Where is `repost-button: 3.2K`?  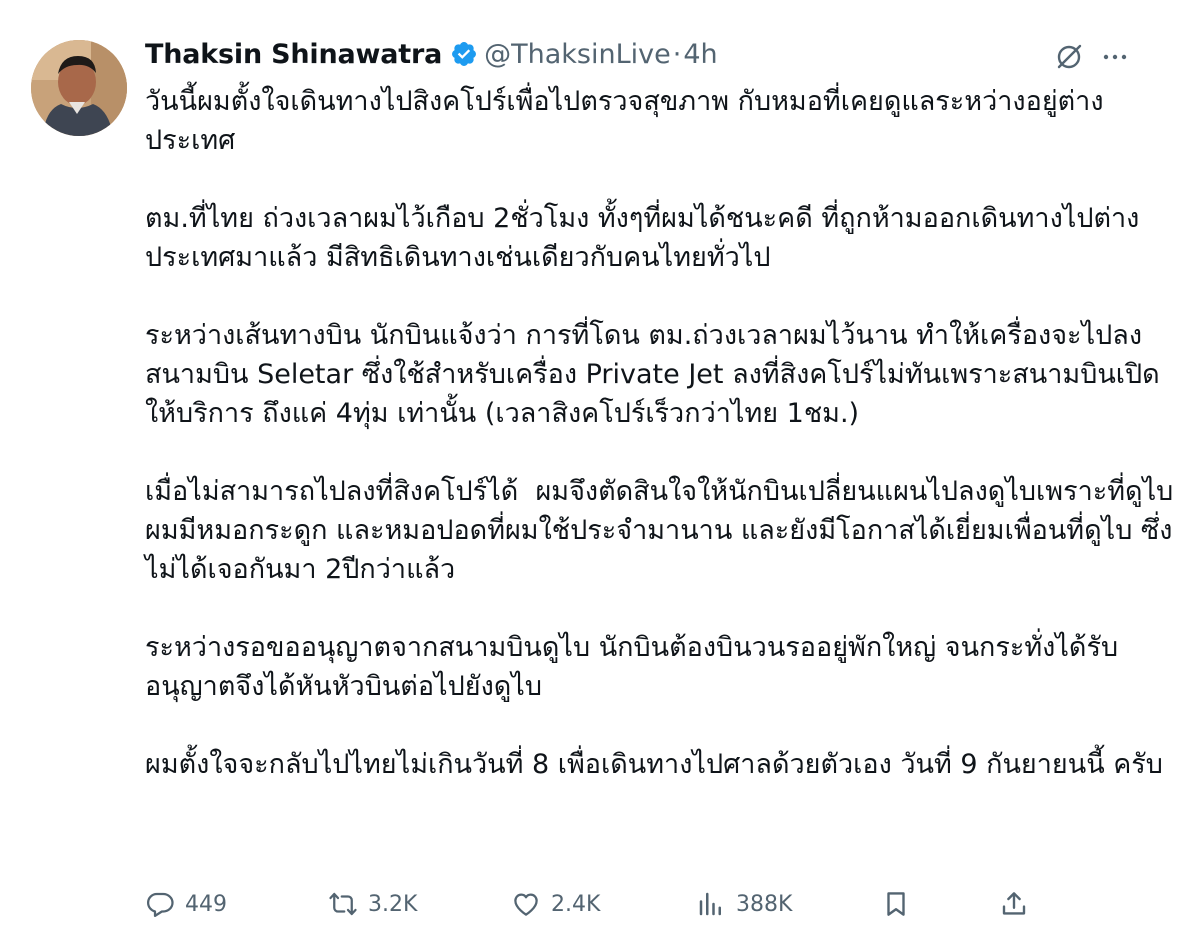
repost-button: 3.2K is located at coordinates (372, 904).